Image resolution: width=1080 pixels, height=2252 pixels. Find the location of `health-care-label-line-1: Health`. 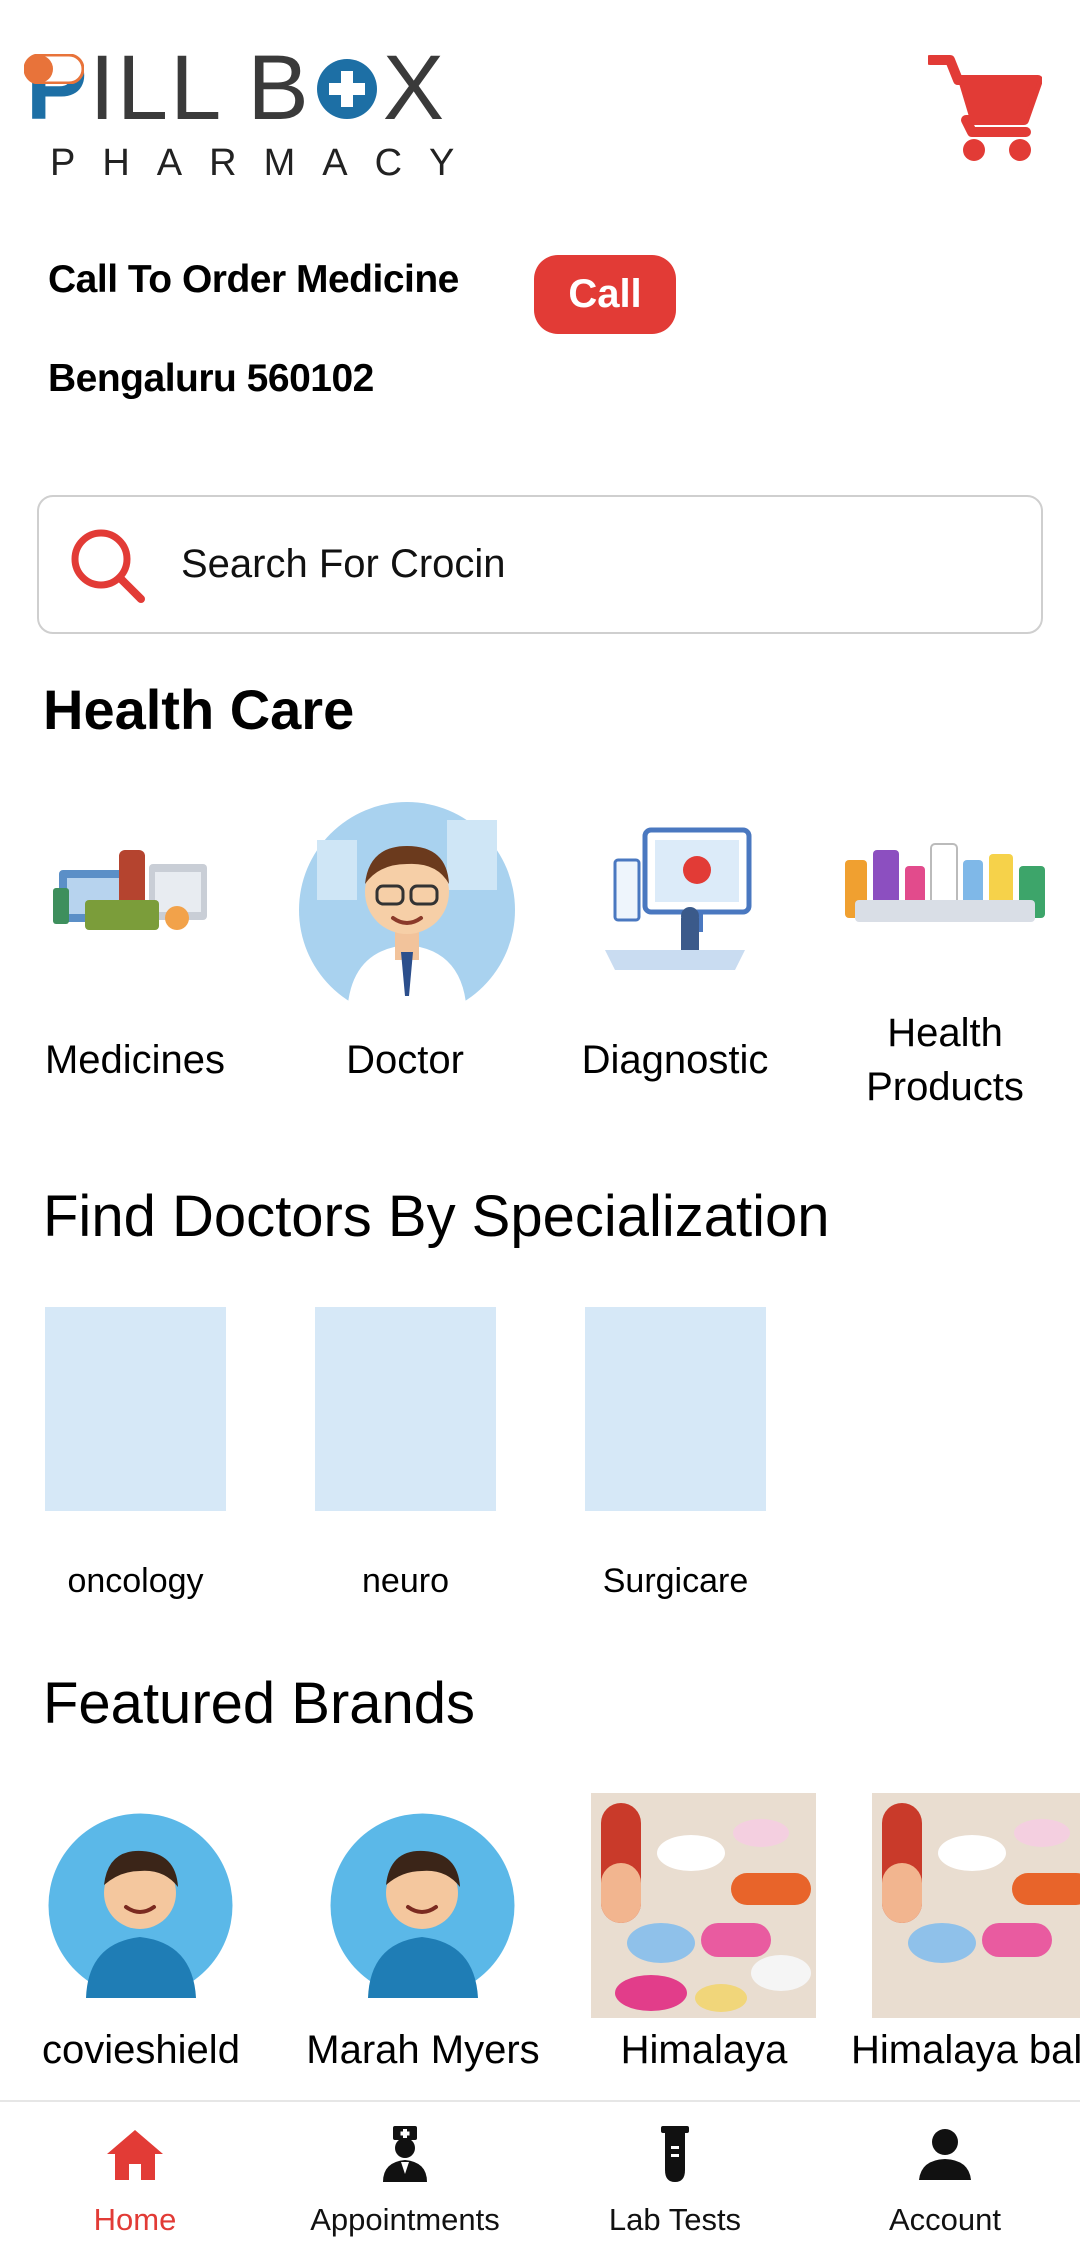

health-care-label-line-1: Health is located at coordinates (945, 1033).